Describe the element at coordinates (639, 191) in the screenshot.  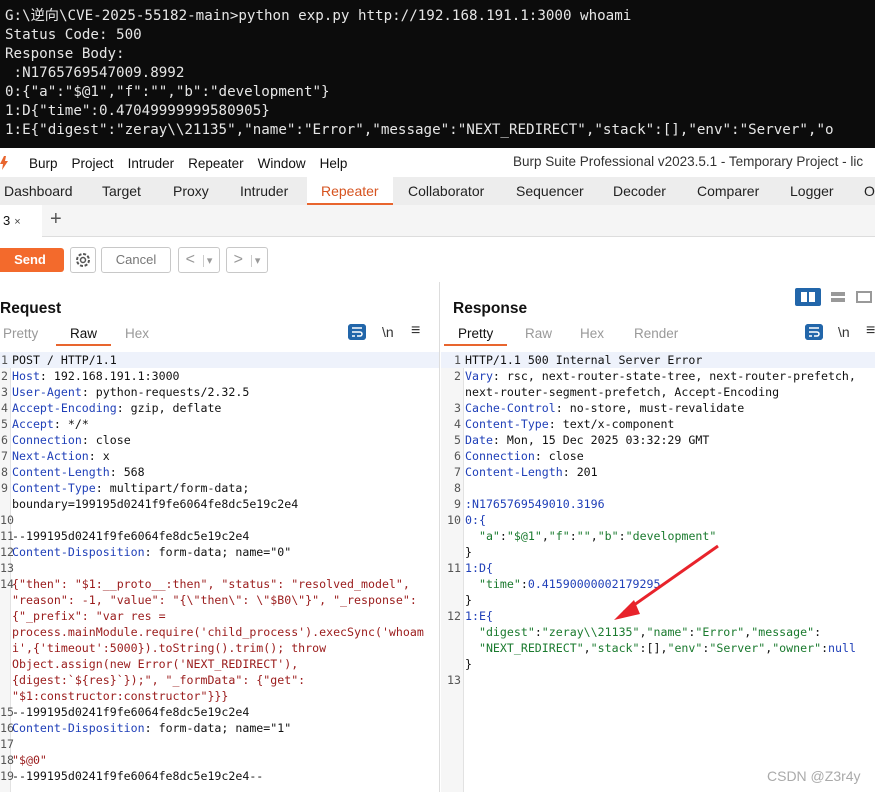
I see `tab-decoder: Decoder` at that location.